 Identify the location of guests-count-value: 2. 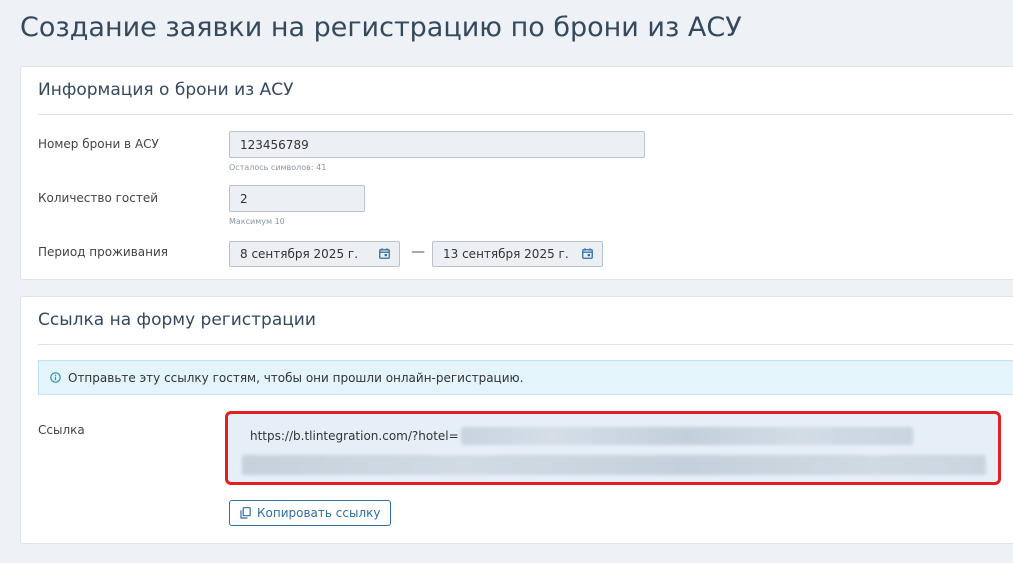
(244, 198).